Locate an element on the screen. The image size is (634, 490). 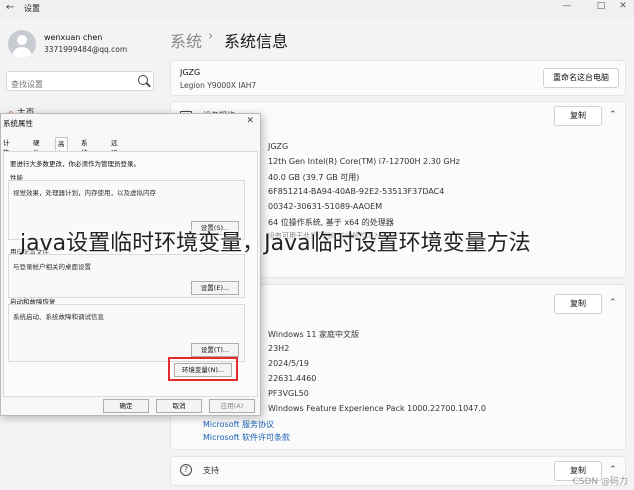
dialog-title: 系统属性 is located at coordinates (18, 123).